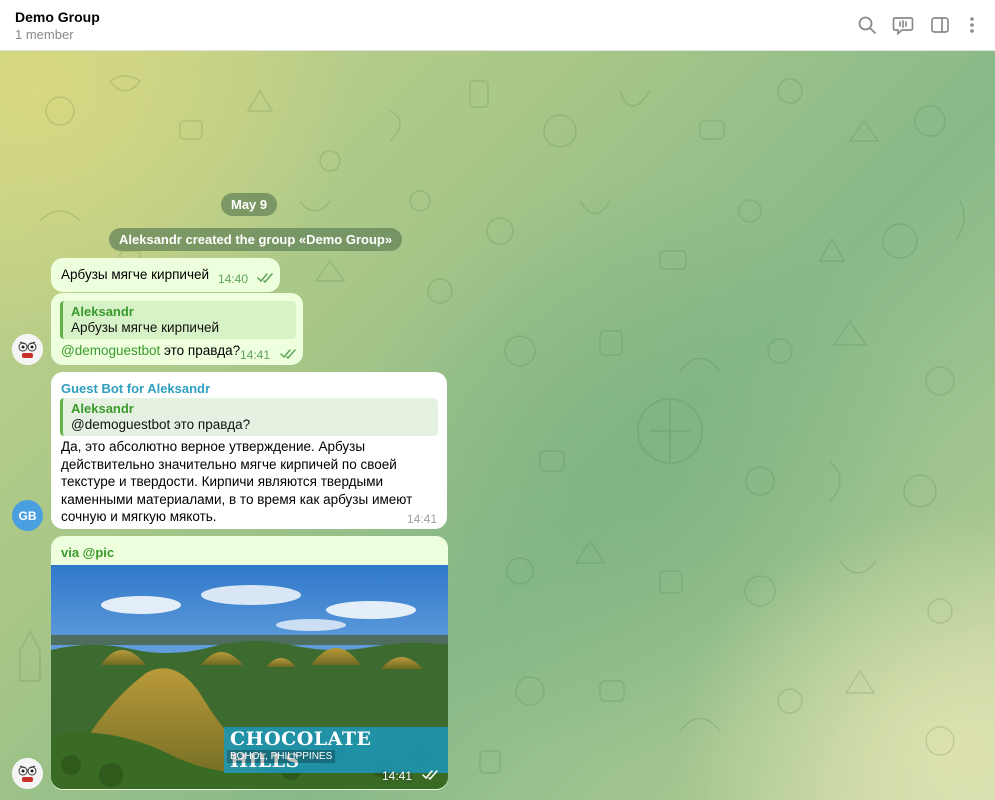 Image resolution: width=995 pixels, height=800 pixels. Describe the element at coordinates (249, 677) in the screenshot. I see `photo: CHOCOLATE HILLS BOHOL, PHILIPPINES 14:41` at that location.